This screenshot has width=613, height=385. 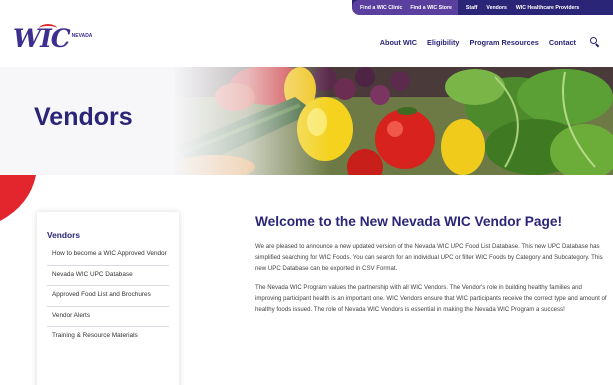 What do you see at coordinates (381, 8) in the screenshot?
I see `find-clinic-link: Find a WIC Clinic` at bounding box center [381, 8].